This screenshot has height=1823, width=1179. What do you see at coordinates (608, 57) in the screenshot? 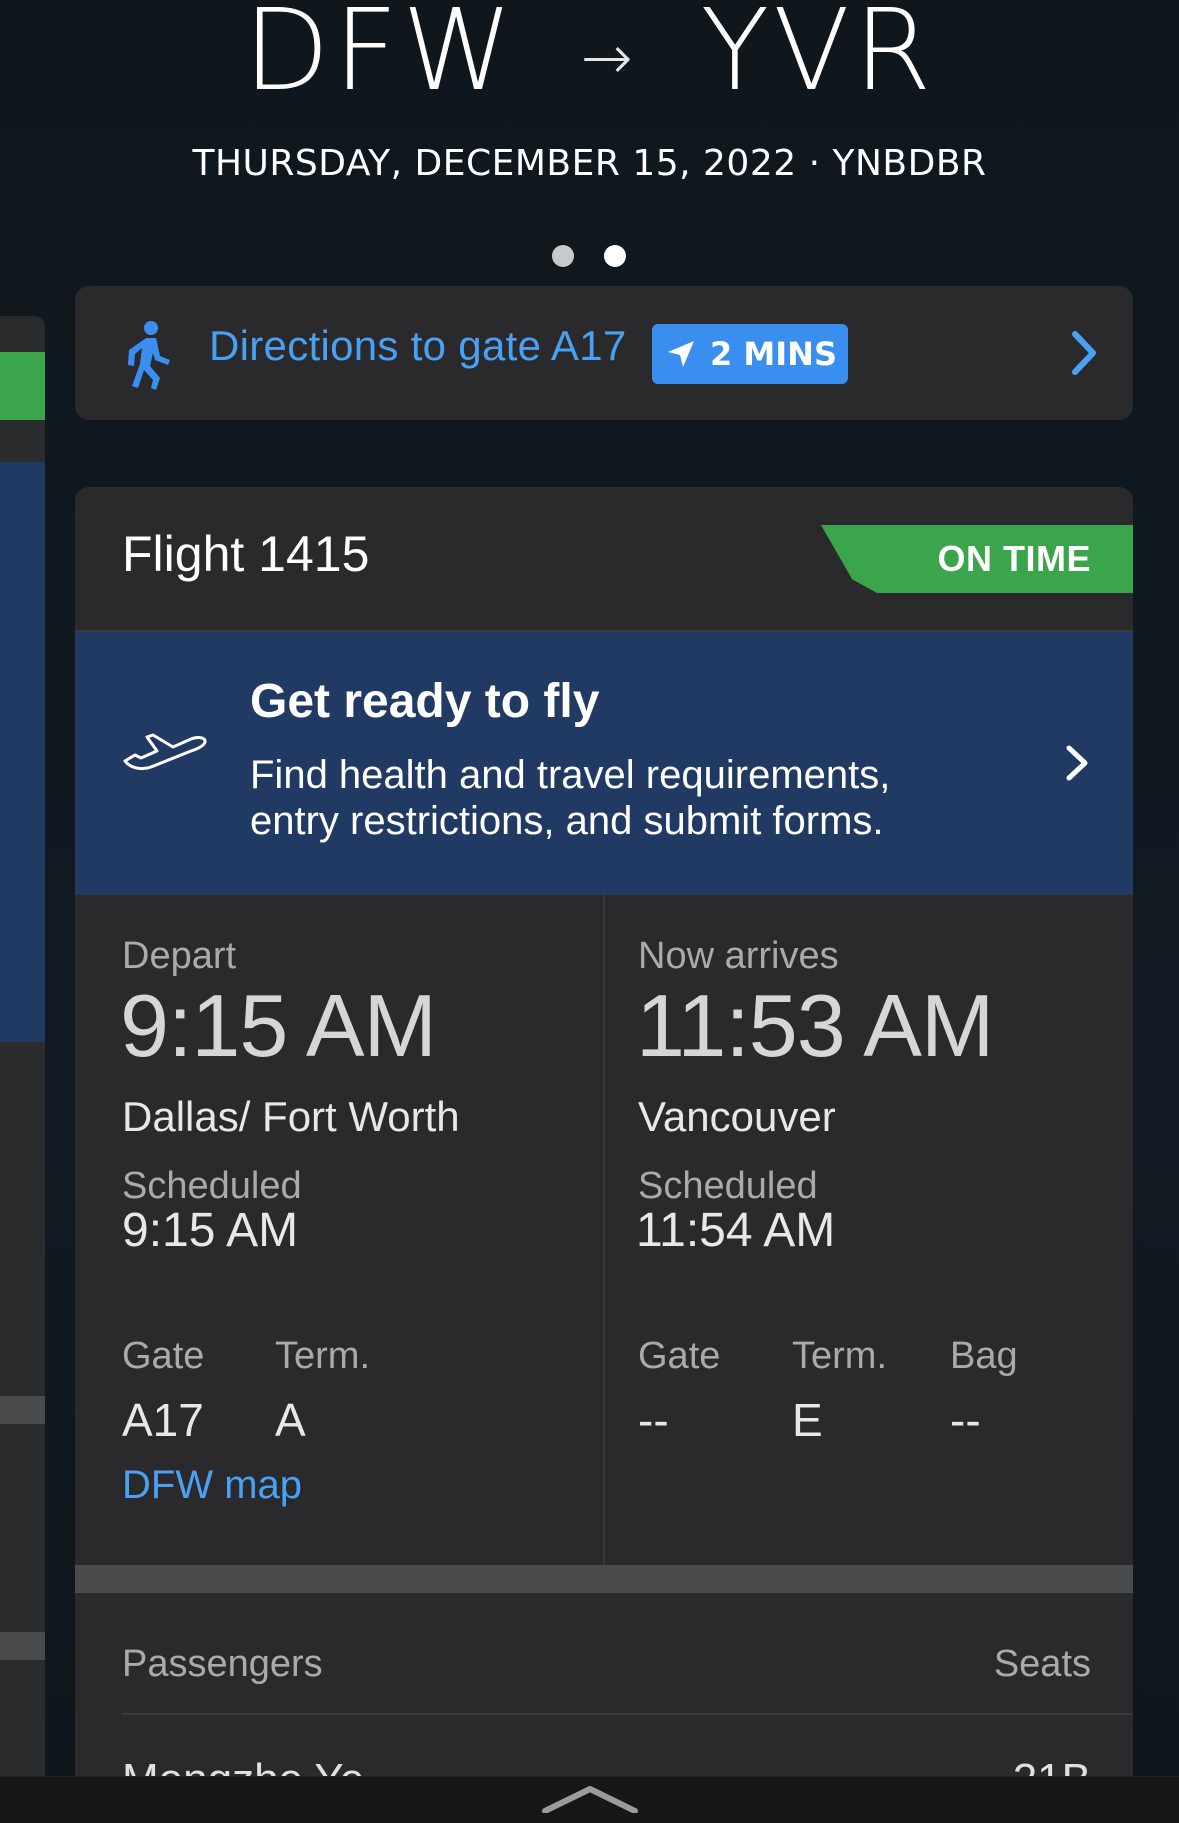
I see `route-arrow-icon: →` at bounding box center [608, 57].